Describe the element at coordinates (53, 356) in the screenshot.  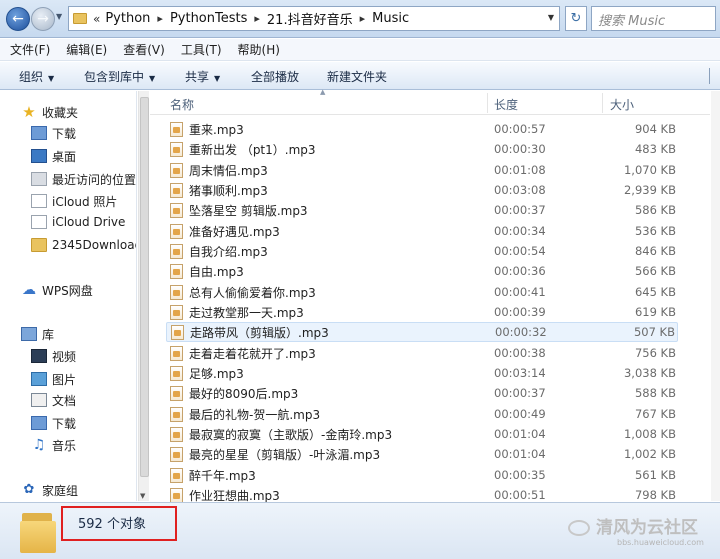
I see `nav-item-videos: 视频` at that location.